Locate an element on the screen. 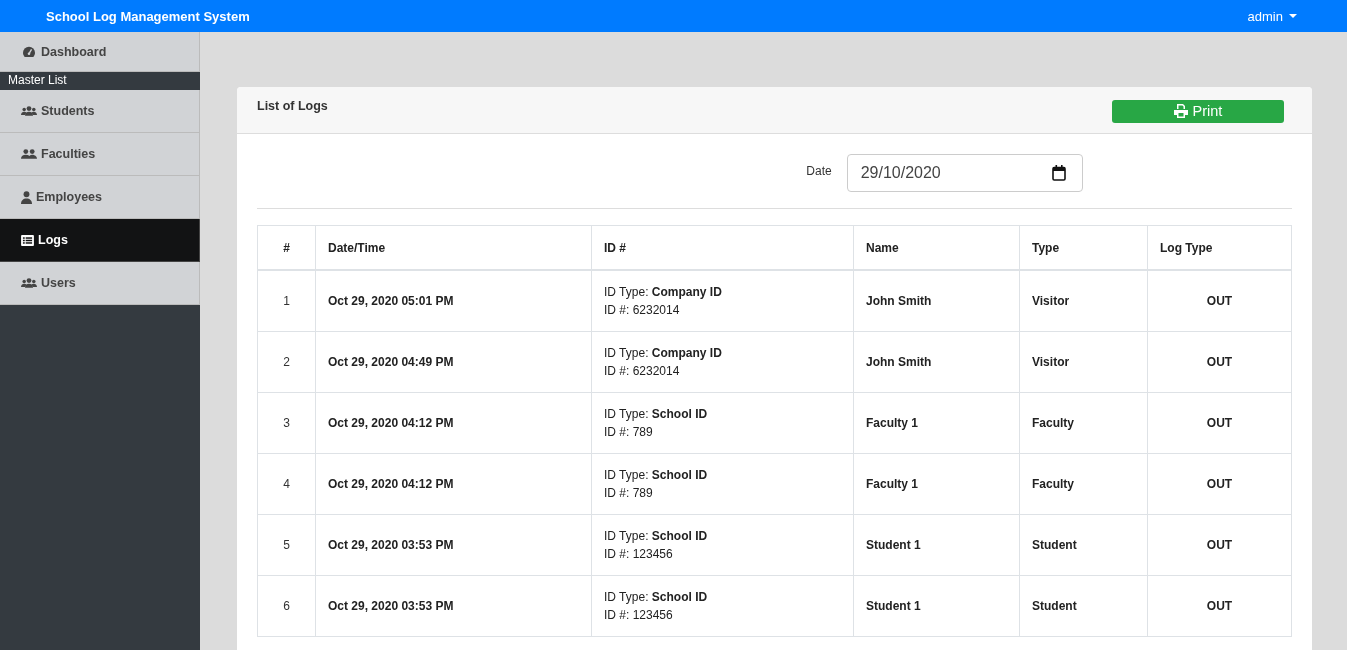 The width and height of the screenshot is (1347, 650). table-cell: 6 is located at coordinates (286, 606).